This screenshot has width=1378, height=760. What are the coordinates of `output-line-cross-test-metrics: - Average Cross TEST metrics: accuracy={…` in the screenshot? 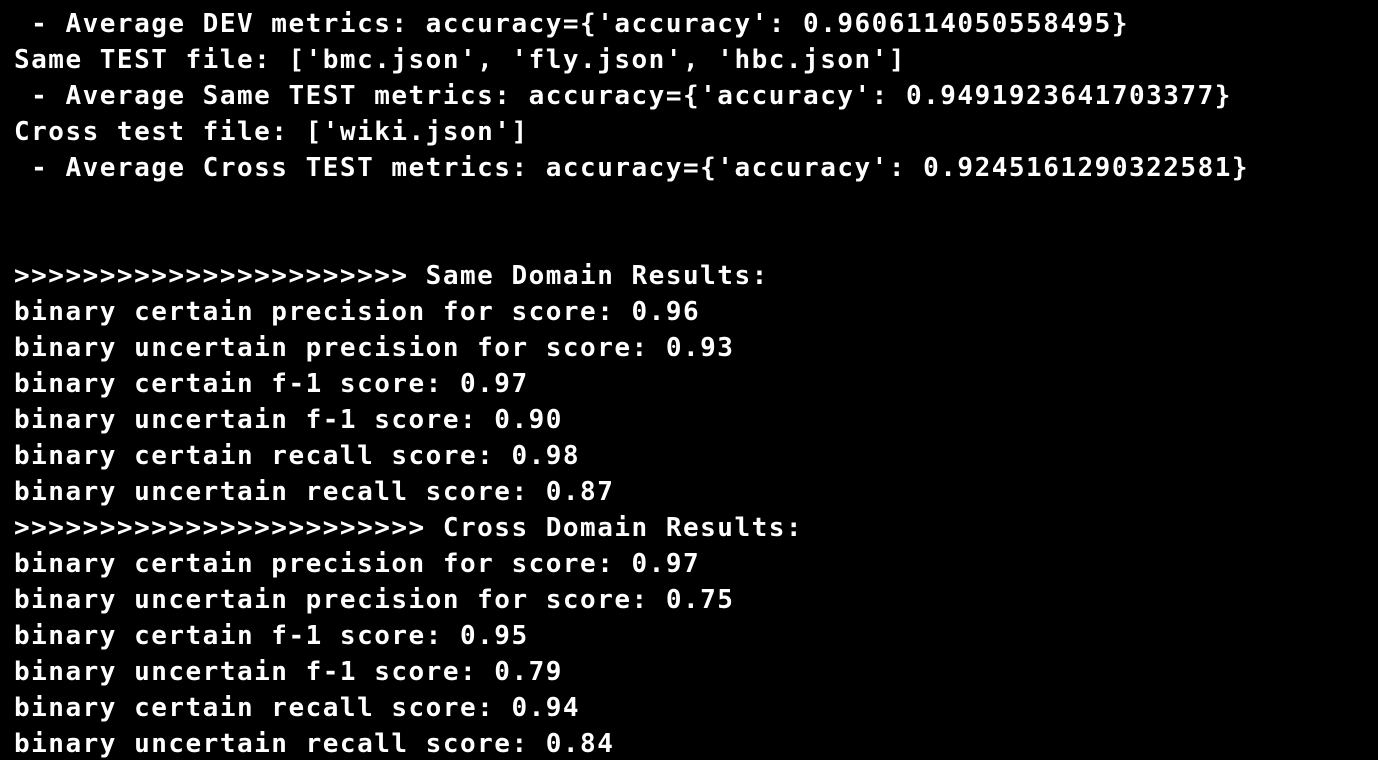 It's located at (632, 168).